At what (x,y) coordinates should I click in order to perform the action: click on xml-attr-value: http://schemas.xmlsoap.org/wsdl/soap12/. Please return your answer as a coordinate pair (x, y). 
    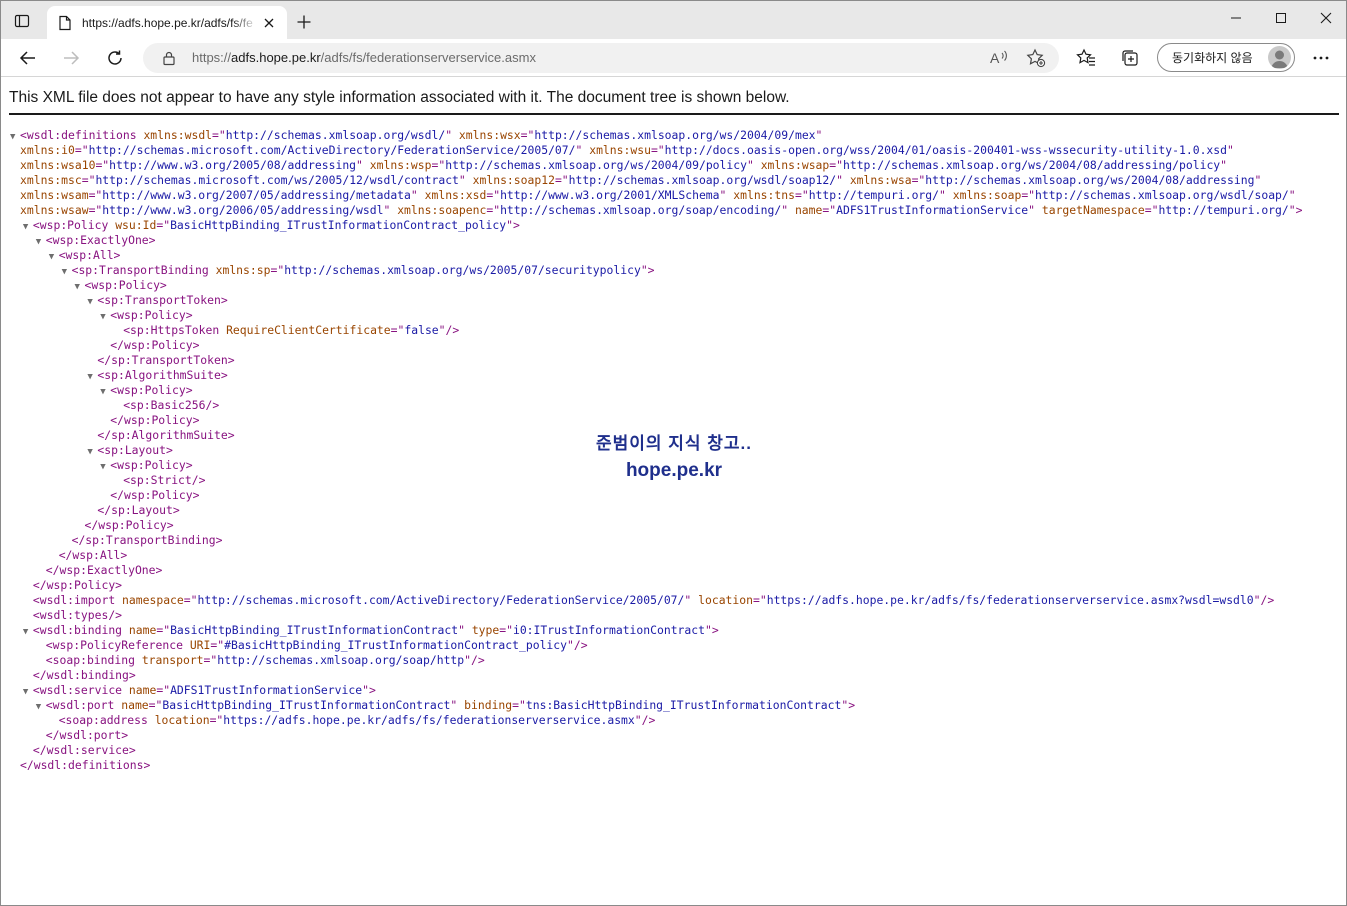
    Looking at the image, I should click on (702, 180).